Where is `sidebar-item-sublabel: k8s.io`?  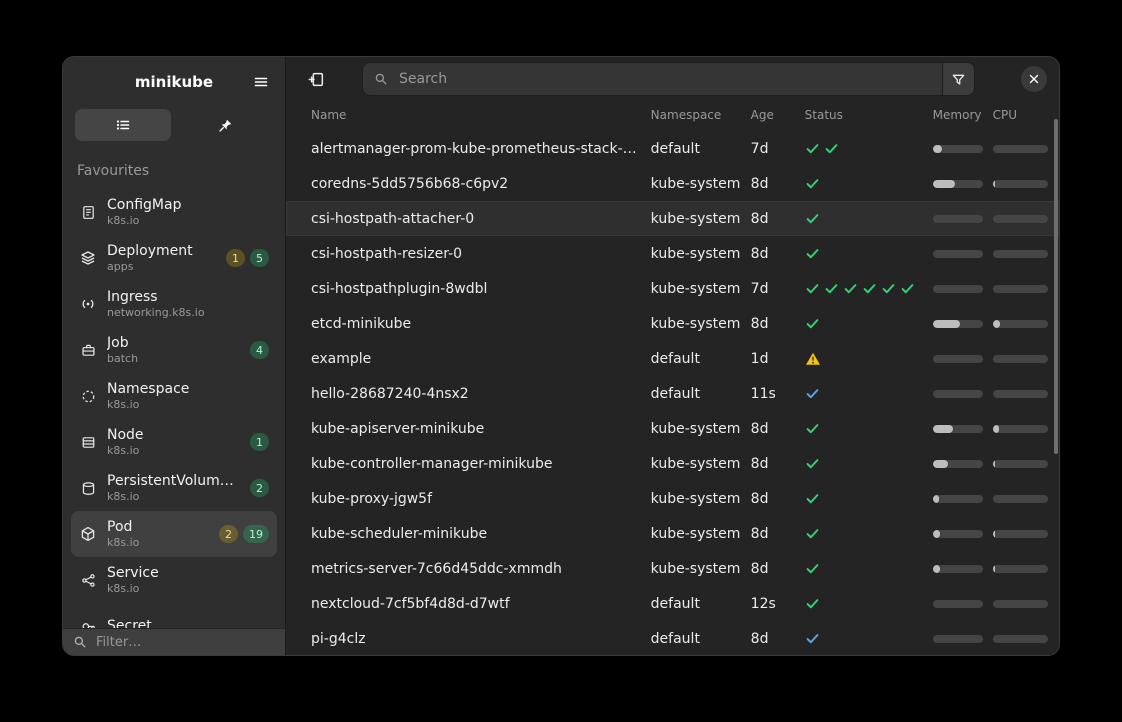
sidebar-item-sublabel: k8s.io is located at coordinates (123, 450).